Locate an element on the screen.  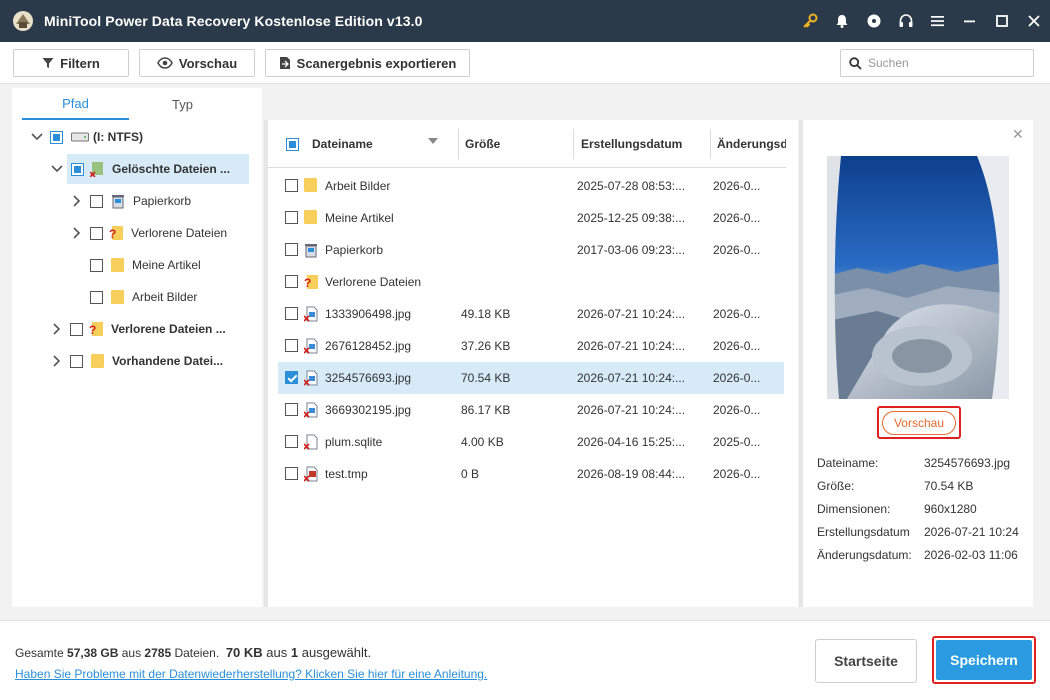
cell-name: 3254576693.jpg is located at coordinates (368, 378).